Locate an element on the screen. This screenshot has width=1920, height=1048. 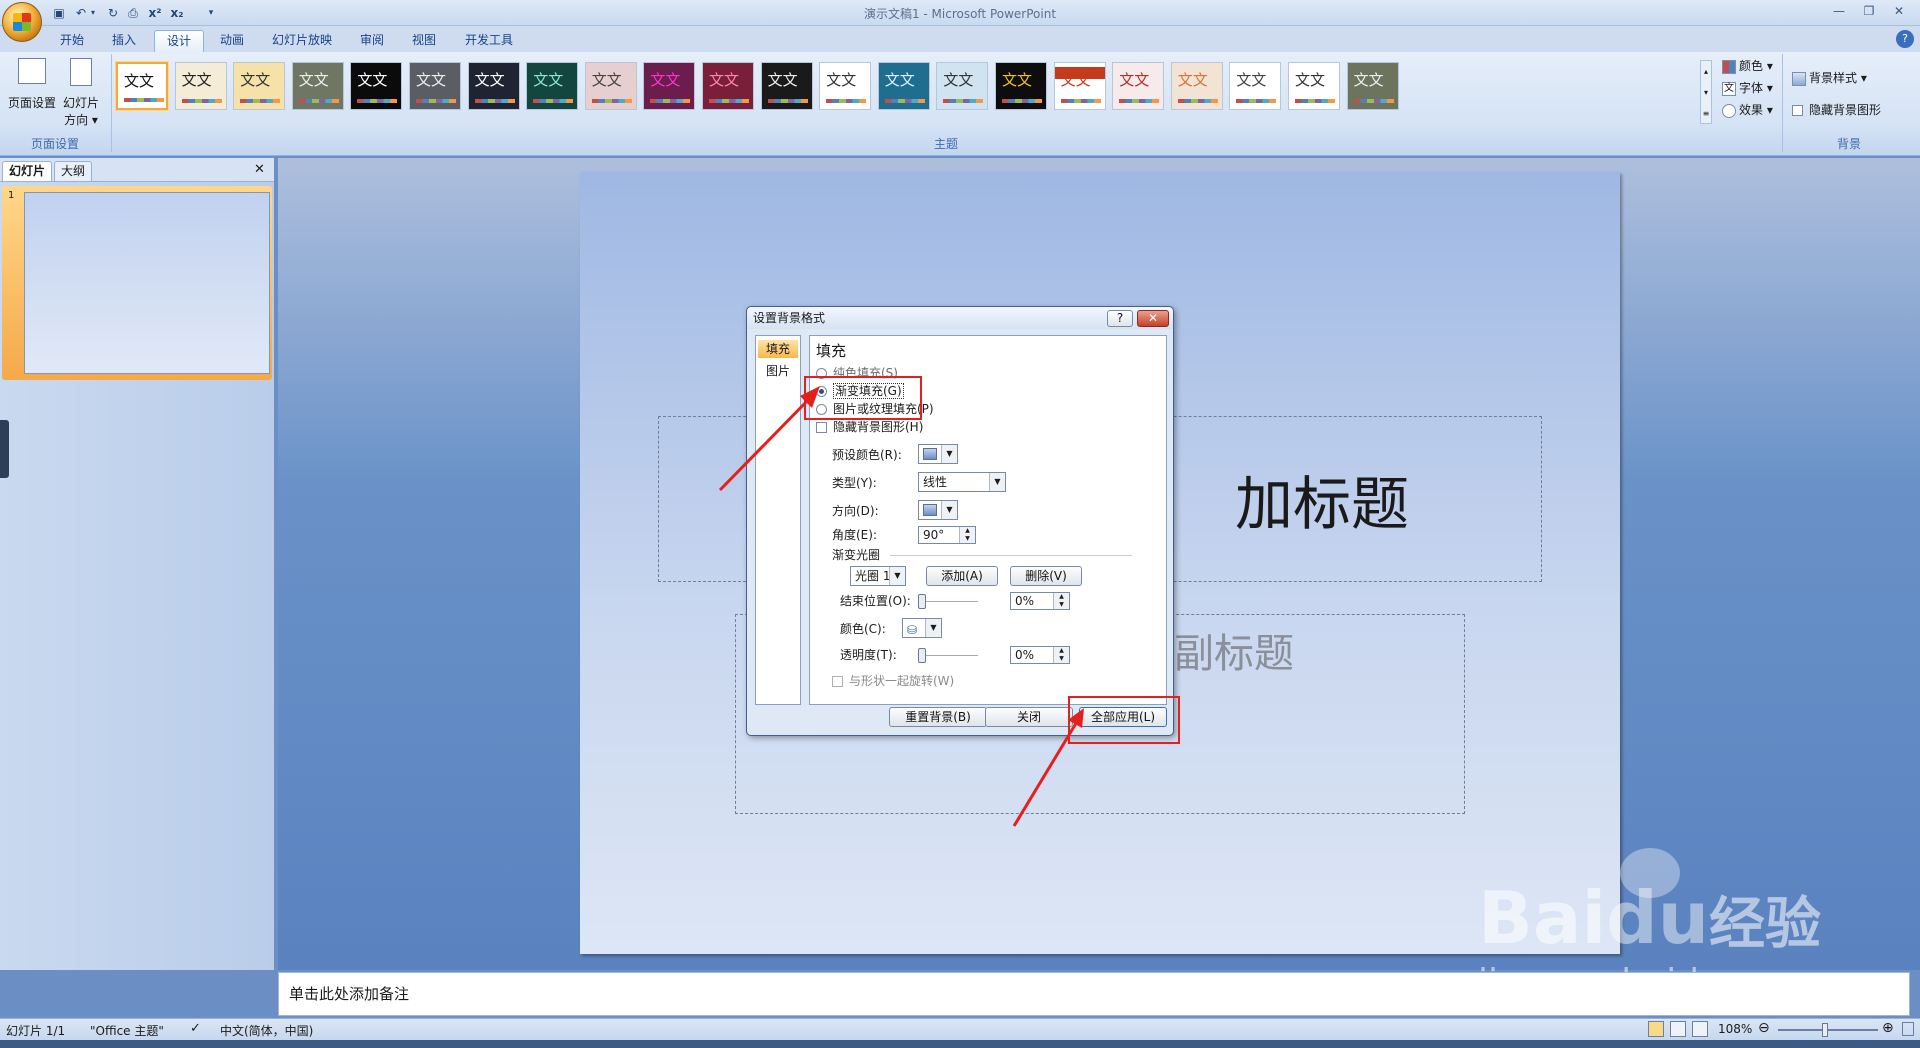
zoom-out-icon: ⊖ is located at coordinates (1764, 1028).